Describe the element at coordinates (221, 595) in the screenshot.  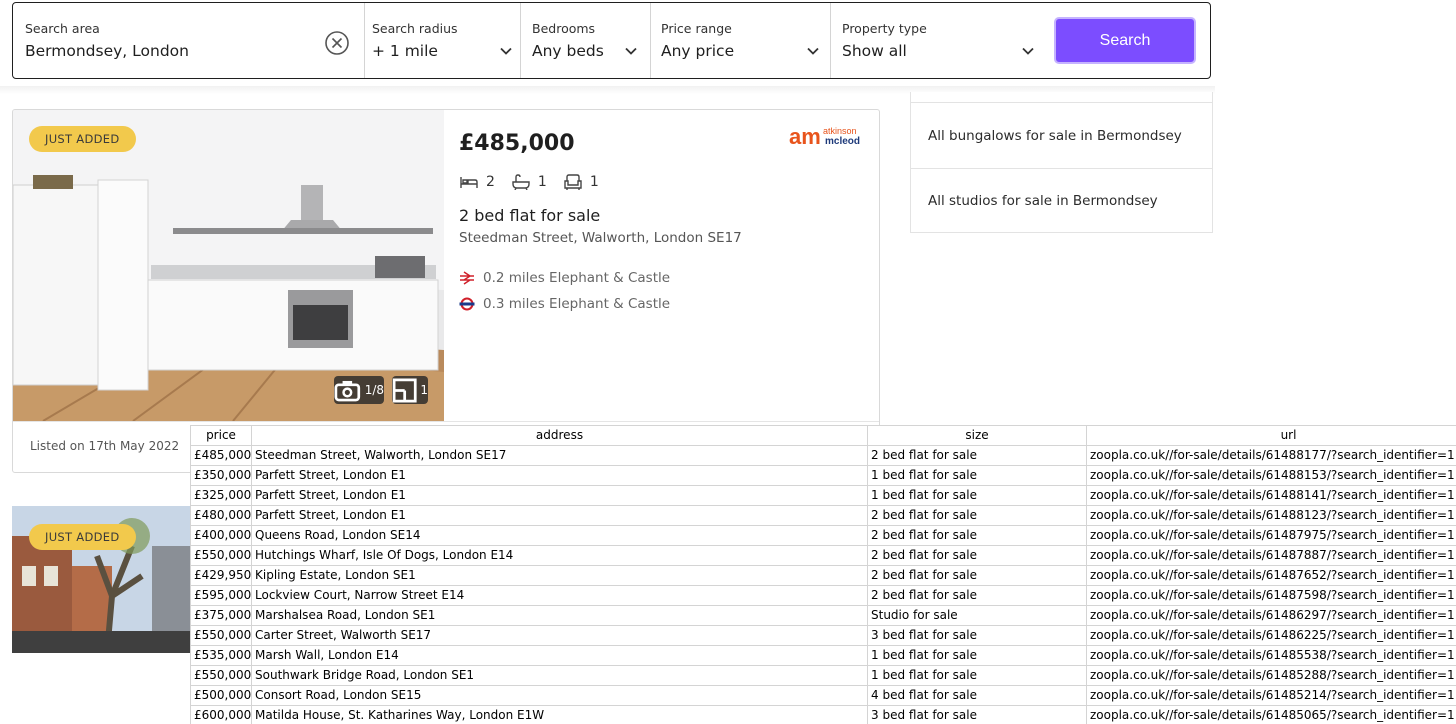
I see `cell-price: £595,000` at that location.